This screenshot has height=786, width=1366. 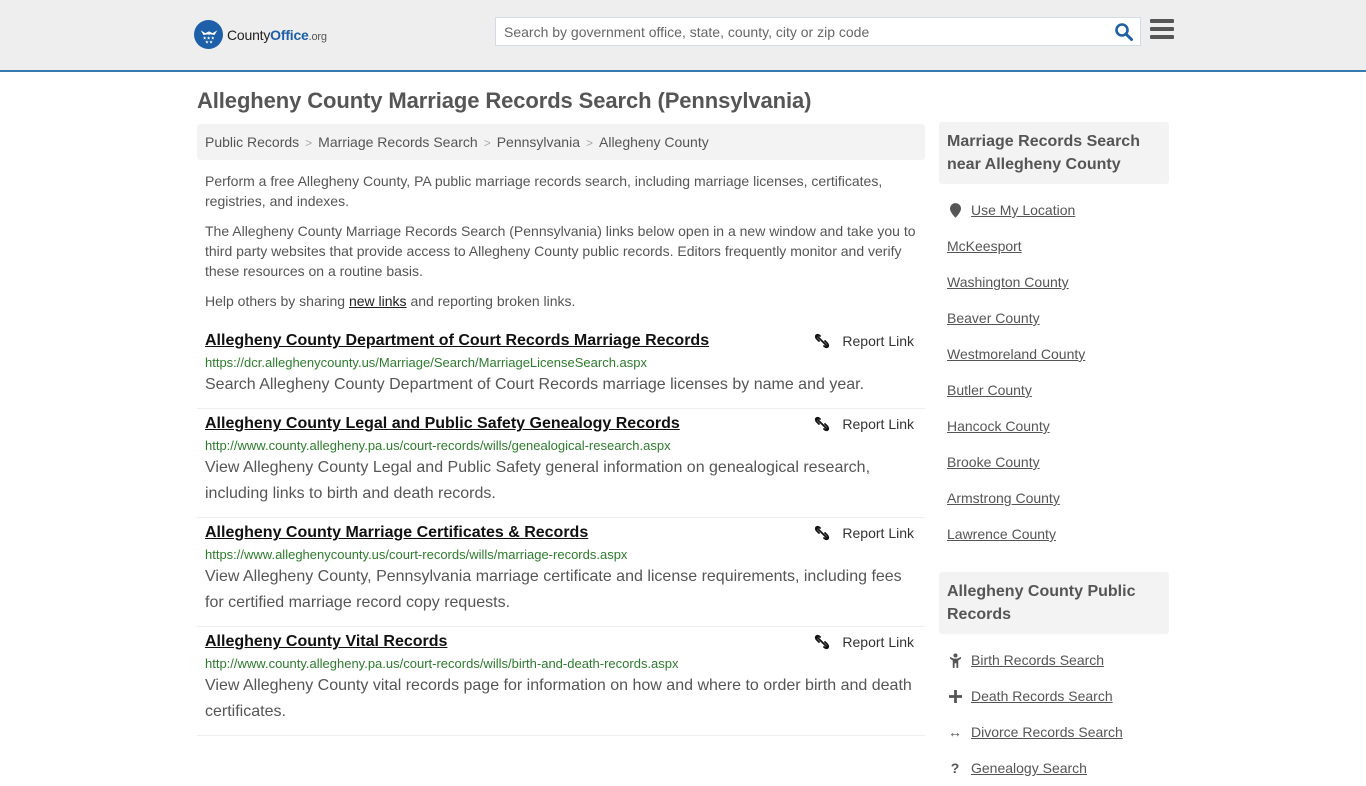 I want to click on map-marker-icon, so click(x=955, y=210).